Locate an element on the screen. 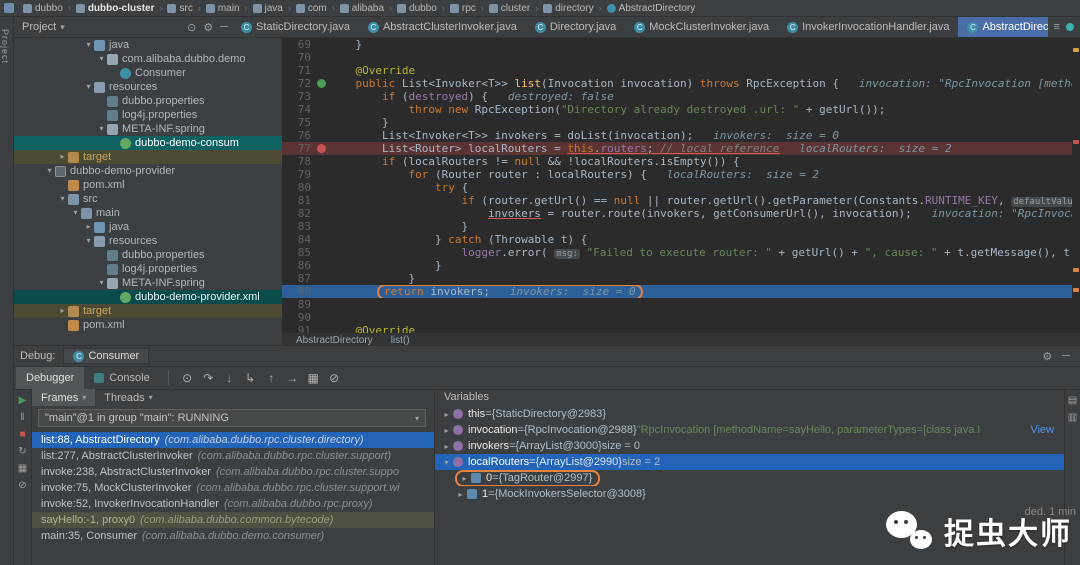  tree-item: dubbo-demo-consum is located at coordinates (148, 143).